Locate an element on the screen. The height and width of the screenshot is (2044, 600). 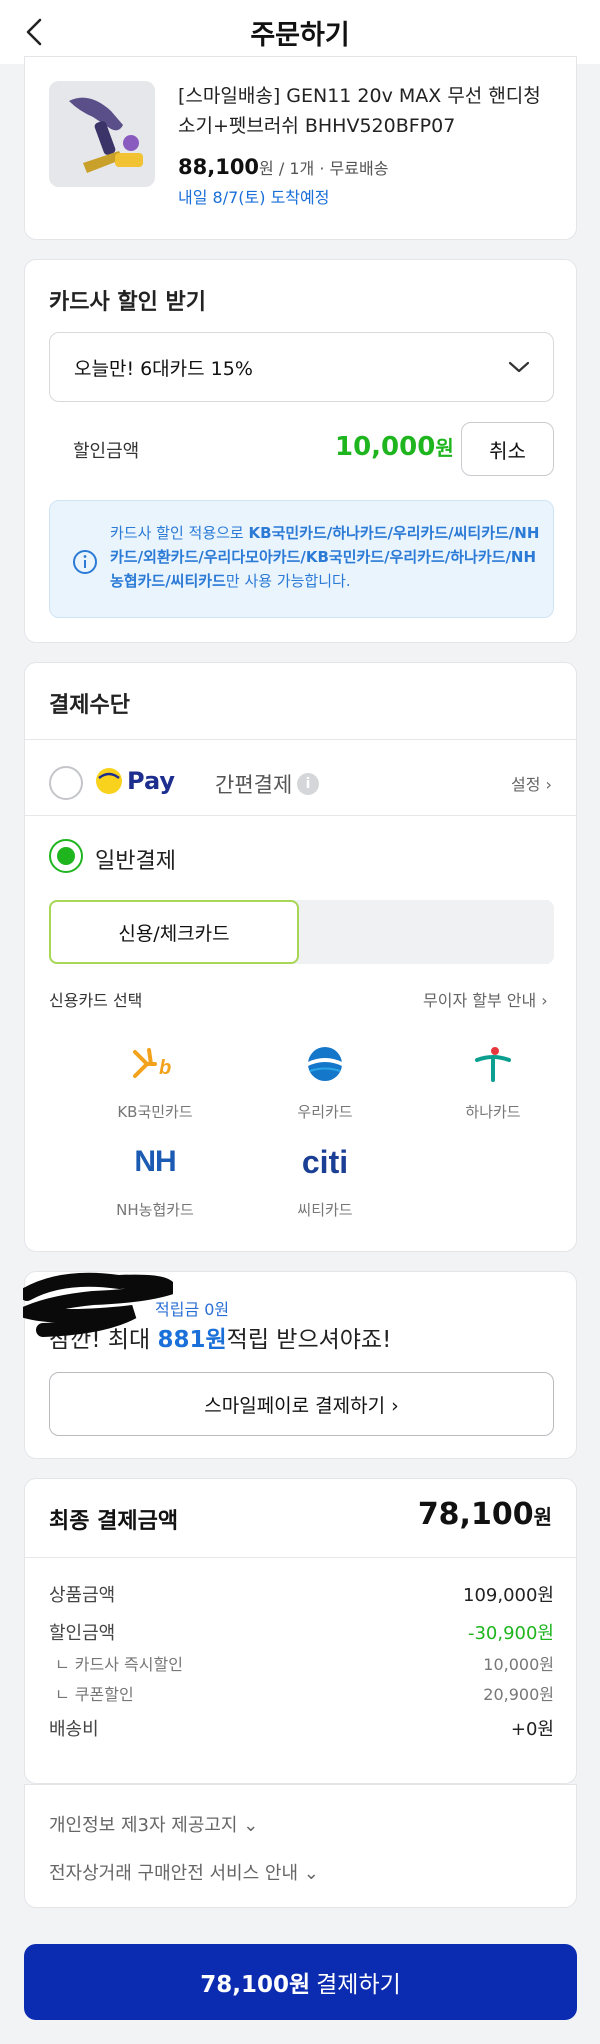
summary-value: 109,000원 is located at coordinates (508, 1595).